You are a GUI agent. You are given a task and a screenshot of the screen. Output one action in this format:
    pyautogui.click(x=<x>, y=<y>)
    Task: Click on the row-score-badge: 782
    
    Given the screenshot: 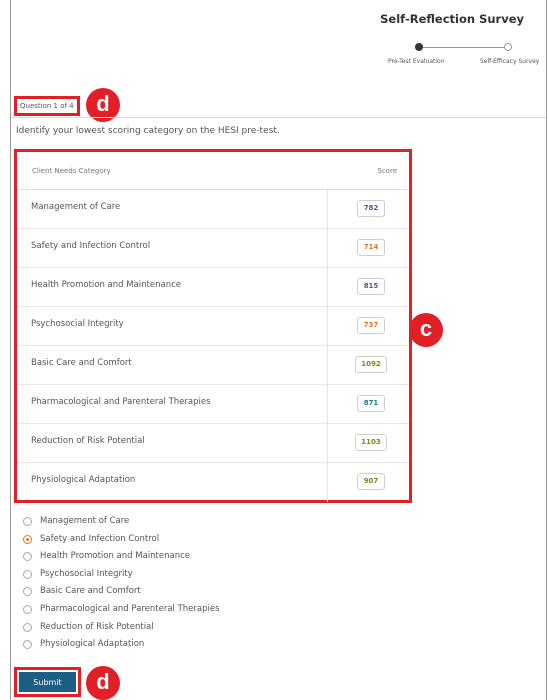 What is the action you would take?
    pyautogui.click(x=371, y=208)
    